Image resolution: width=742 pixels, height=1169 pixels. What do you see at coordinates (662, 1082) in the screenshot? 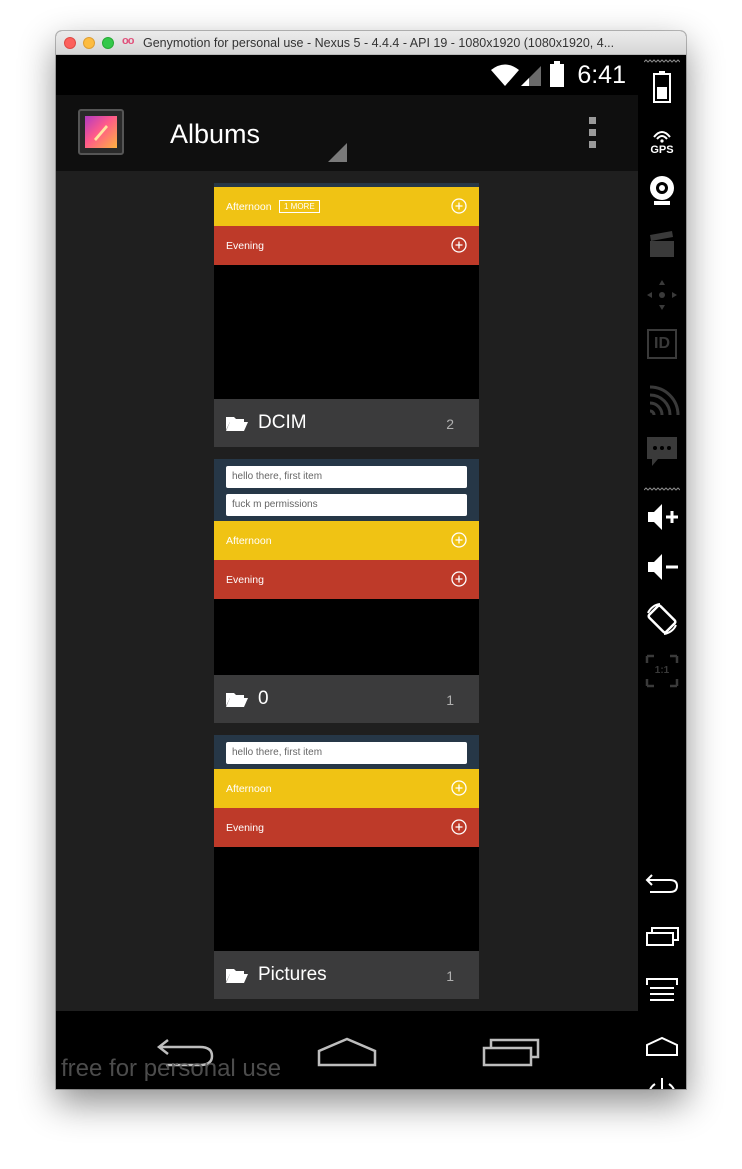
I see `power-icon` at bounding box center [662, 1082].